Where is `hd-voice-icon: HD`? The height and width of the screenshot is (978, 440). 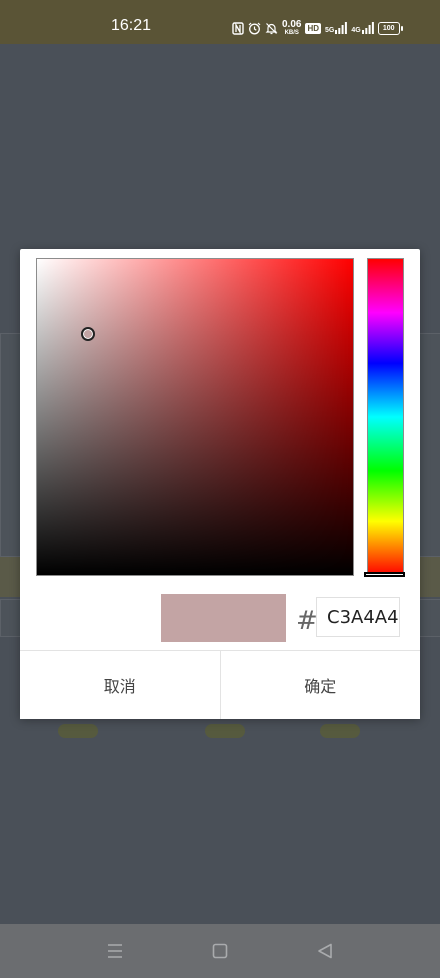 hd-voice-icon: HD is located at coordinates (313, 28).